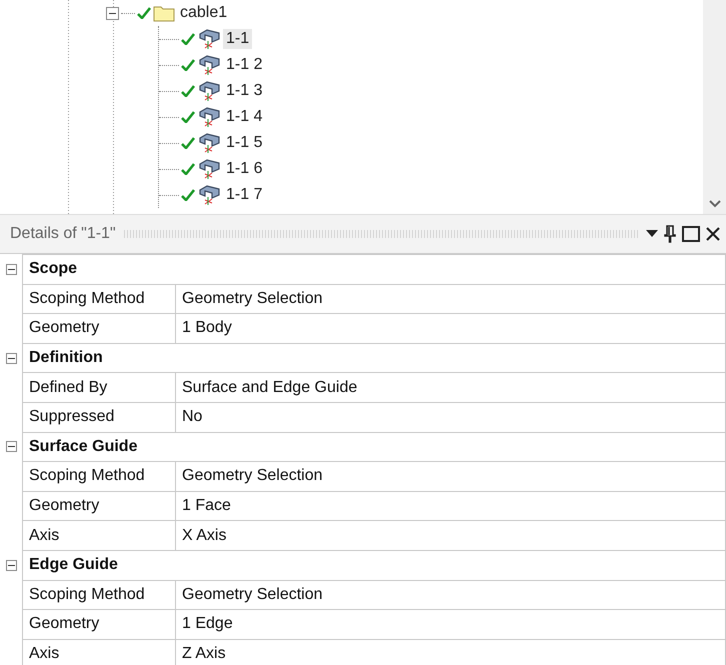 Image resolution: width=726 pixels, height=665 pixels. Describe the element at coordinates (63, 234) in the screenshot. I see `panel-title: Details of "1-1"` at that location.